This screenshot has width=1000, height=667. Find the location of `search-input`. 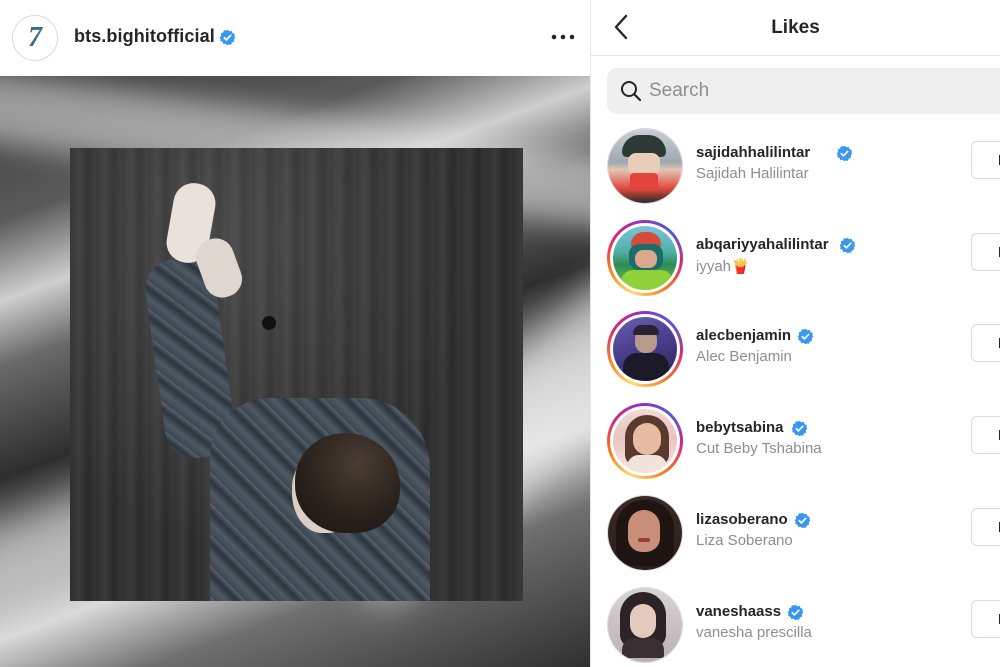

search-input is located at coordinates (819, 91).